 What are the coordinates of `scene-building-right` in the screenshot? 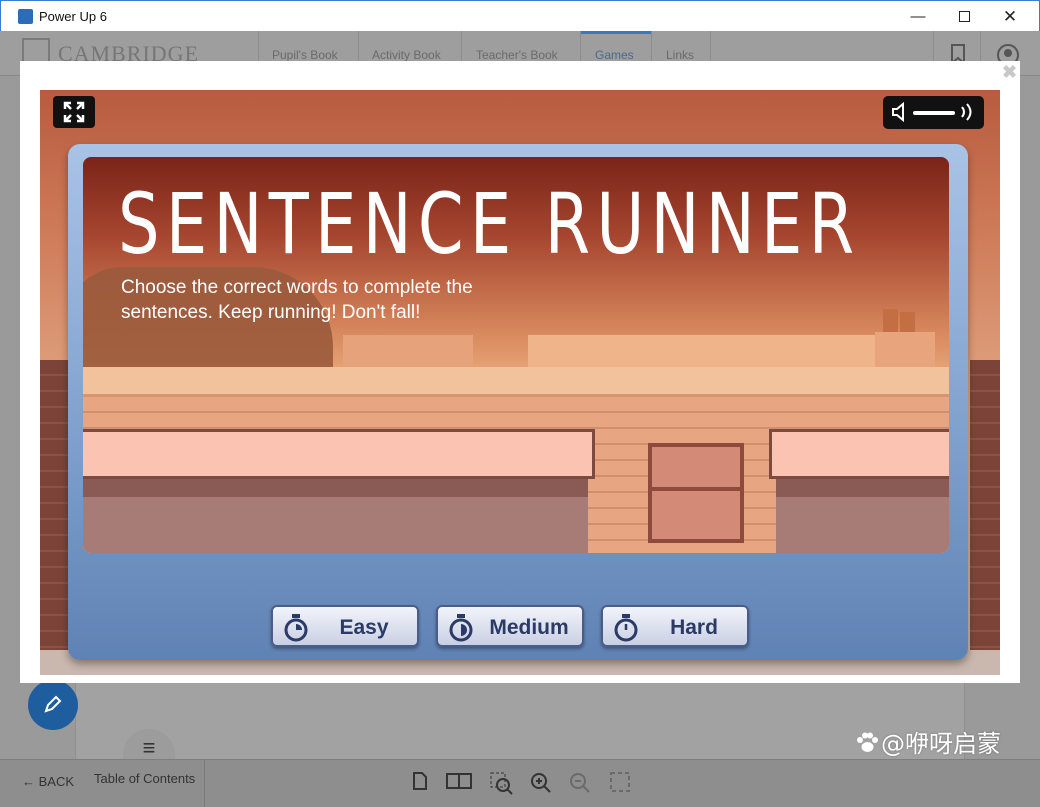 It's located at (862, 525).